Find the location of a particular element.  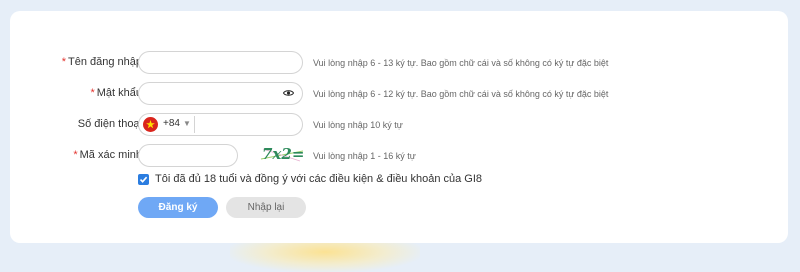

reset-button: Nhập lại is located at coordinates (266, 207).